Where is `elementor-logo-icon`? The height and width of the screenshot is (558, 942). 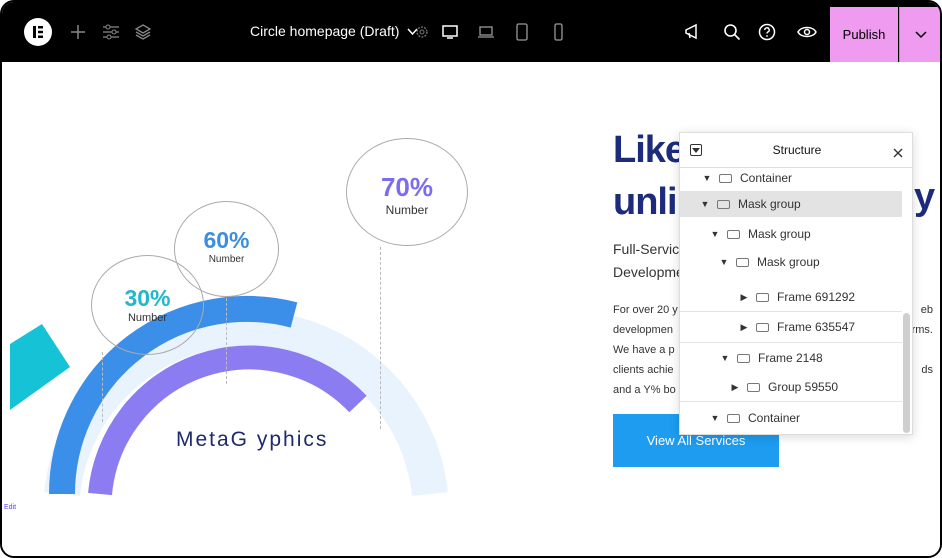 elementor-logo-icon is located at coordinates (38, 32).